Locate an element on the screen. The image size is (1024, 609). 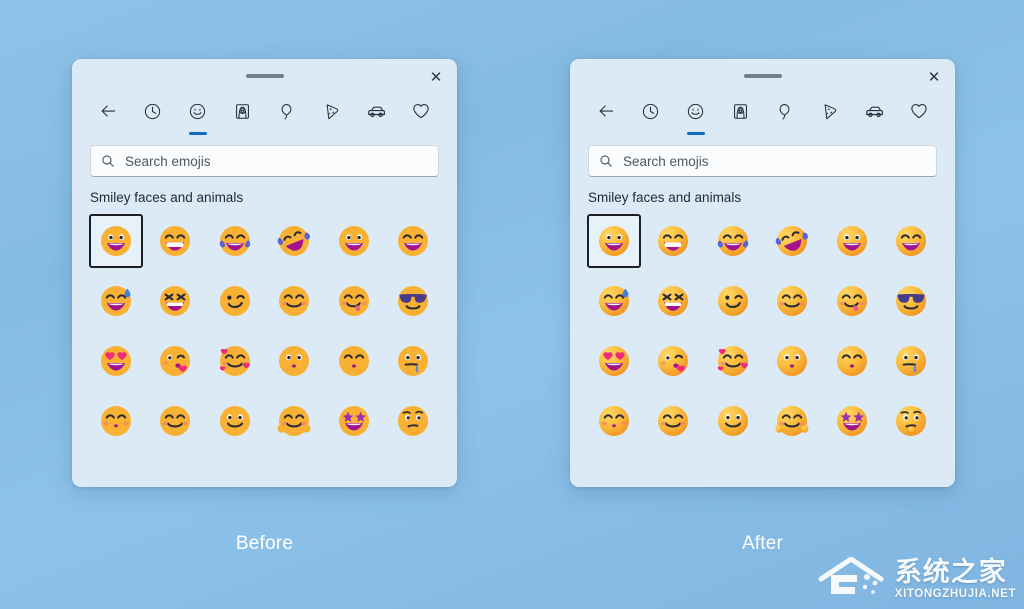
food-icon is located at coordinates (331, 111).